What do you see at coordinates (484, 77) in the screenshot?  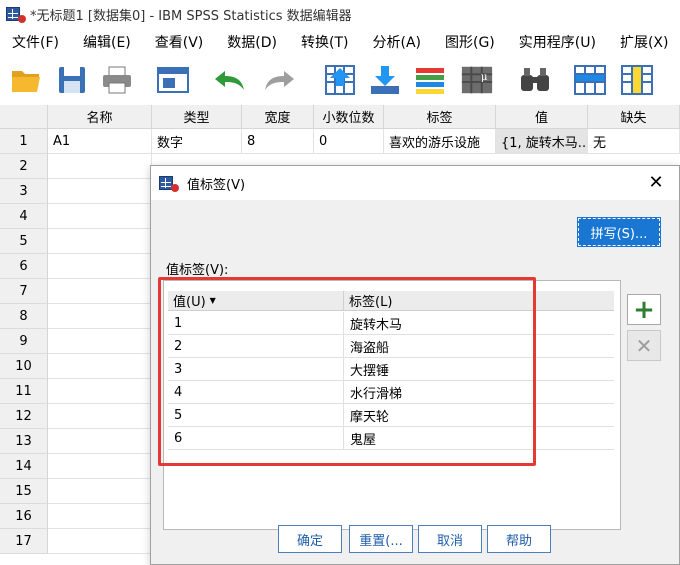 I see `svg-text: μ` at bounding box center [484, 77].